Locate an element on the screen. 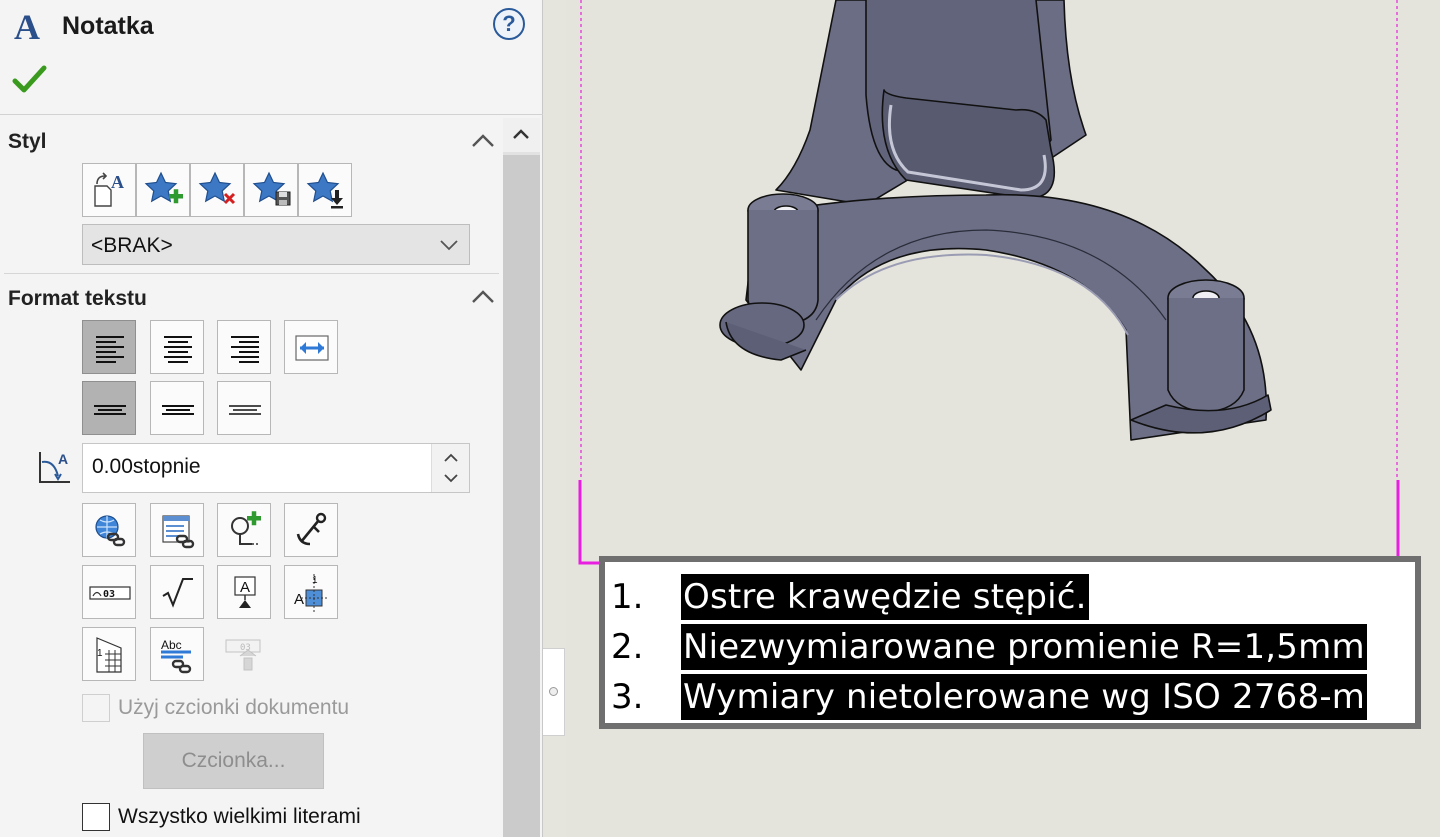 The image size is (1440, 837). datum-target-button: A 1 is located at coordinates (311, 592).